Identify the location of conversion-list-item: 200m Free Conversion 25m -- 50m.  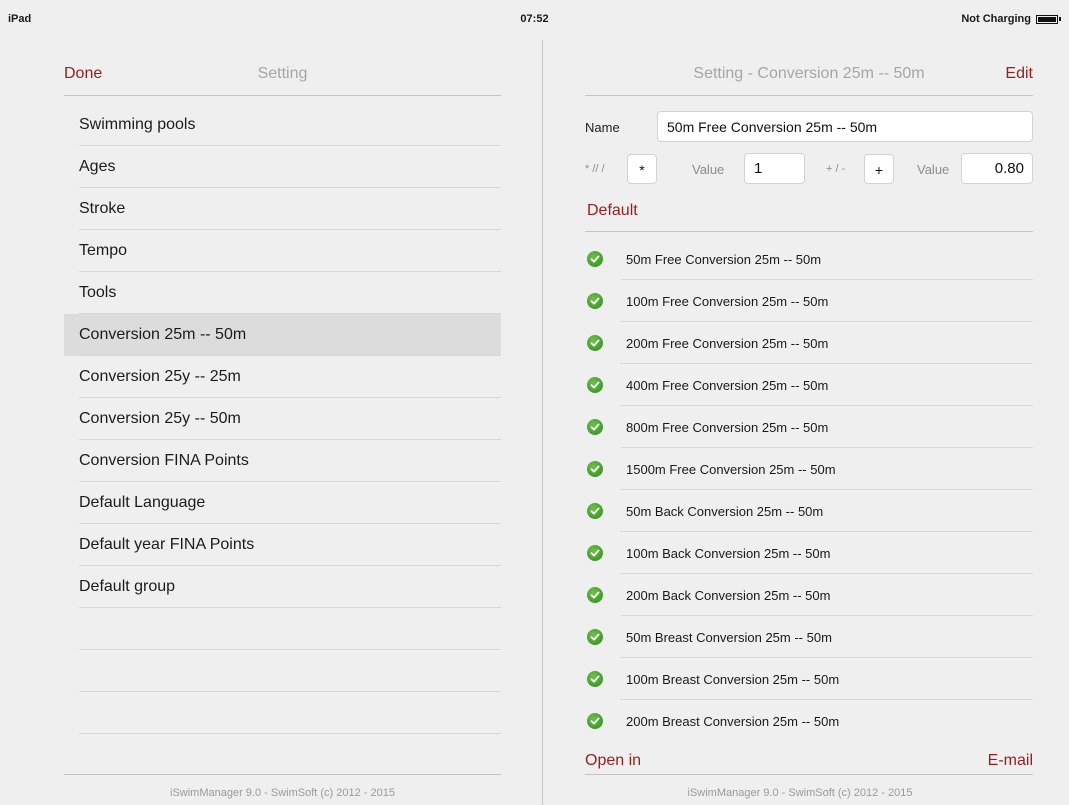
(809, 343).